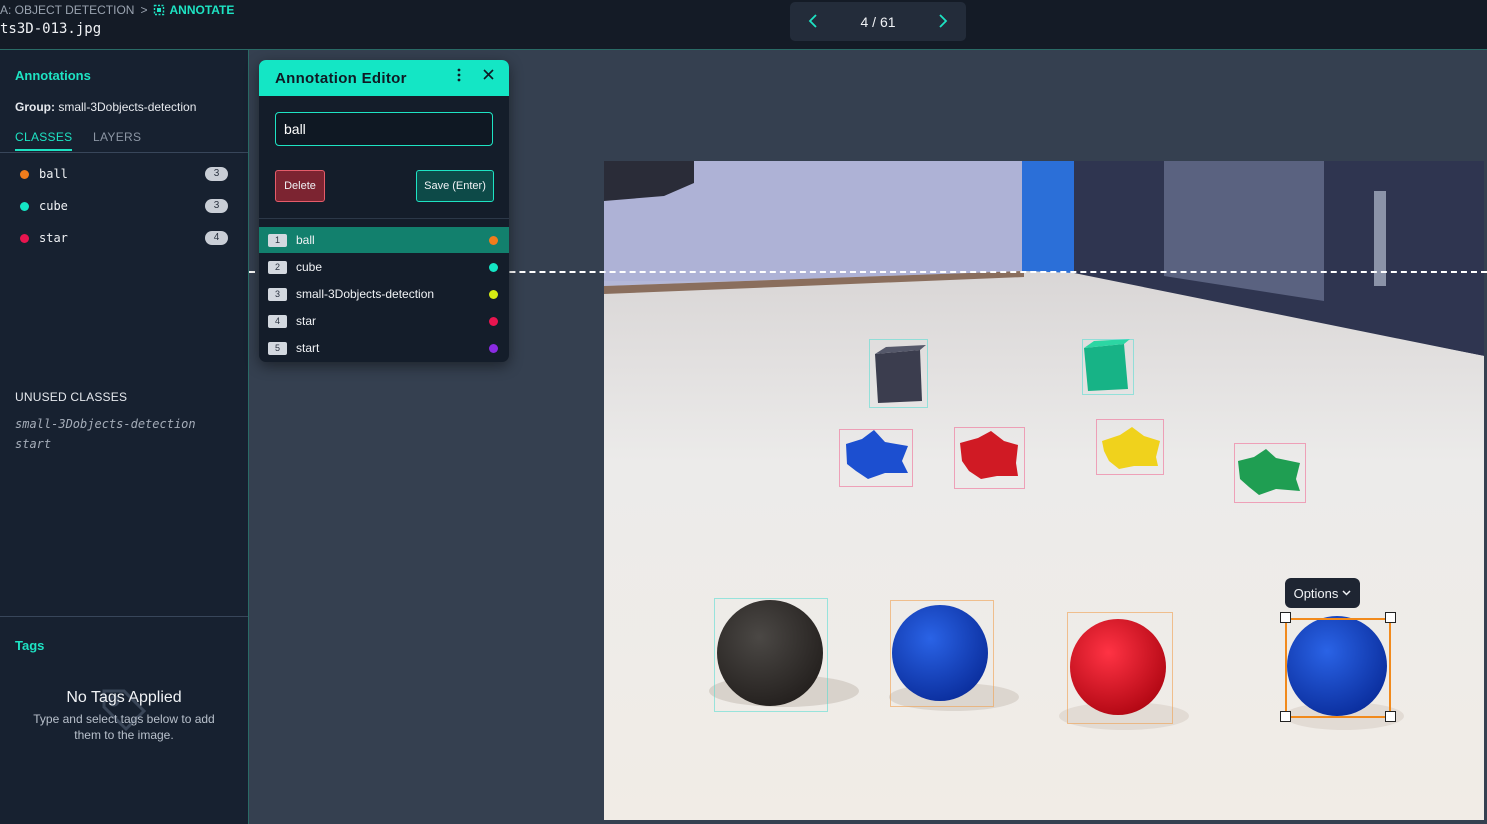 The height and width of the screenshot is (824, 1487). Describe the element at coordinates (35, 107) in the screenshot. I see `group-label: Group:` at that location.